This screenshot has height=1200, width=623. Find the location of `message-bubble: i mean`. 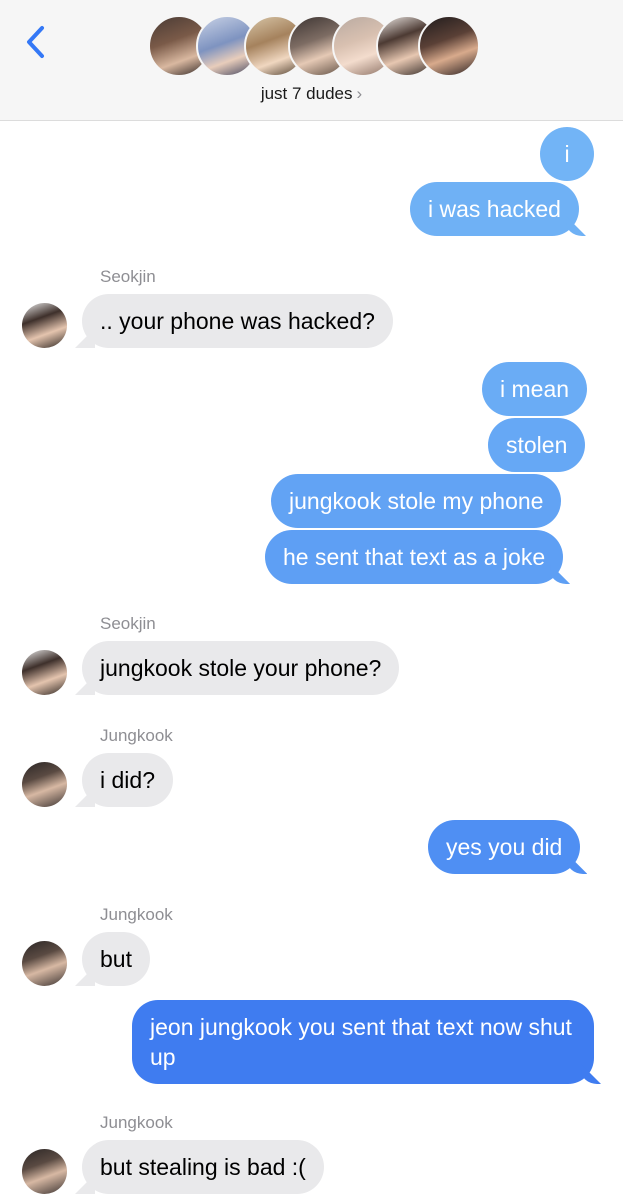

message-bubble: i mean is located at coordinates (535, 389).